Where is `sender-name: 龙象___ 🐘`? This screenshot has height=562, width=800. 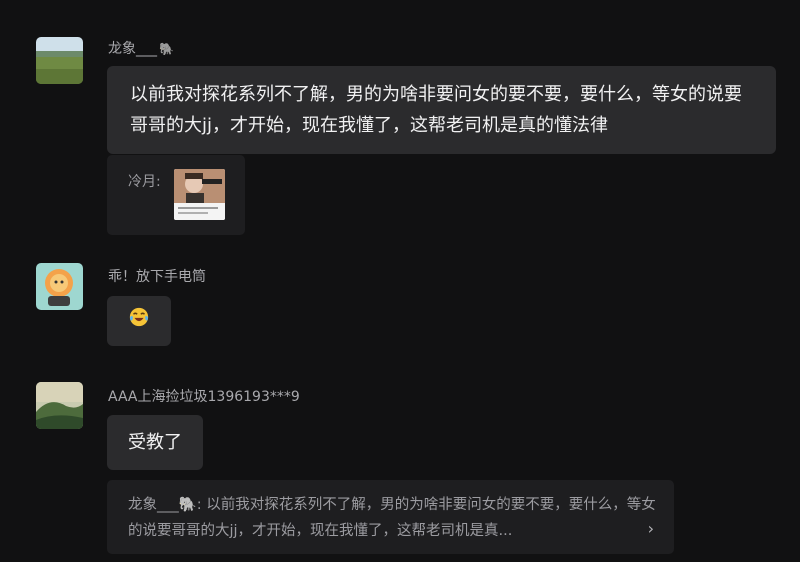
sender-name: 龙象___ 🐘 is located at coordinates (141, 49).